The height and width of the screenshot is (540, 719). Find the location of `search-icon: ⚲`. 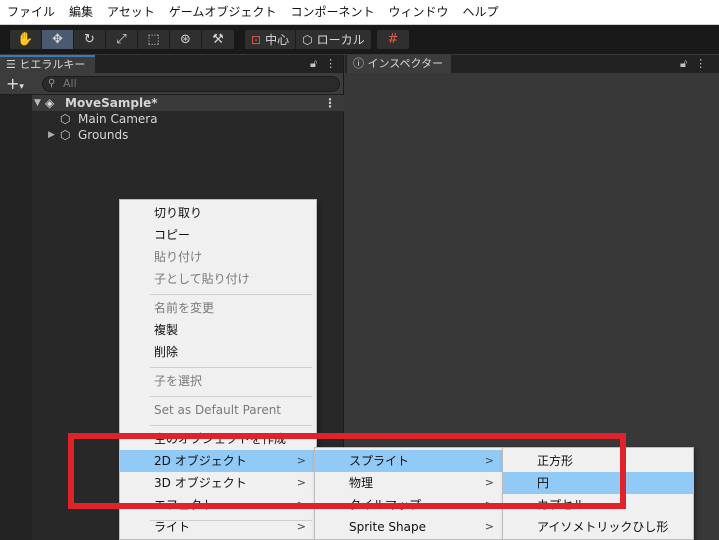

search-icon: ⚲ is located at coordinates (52, 83).